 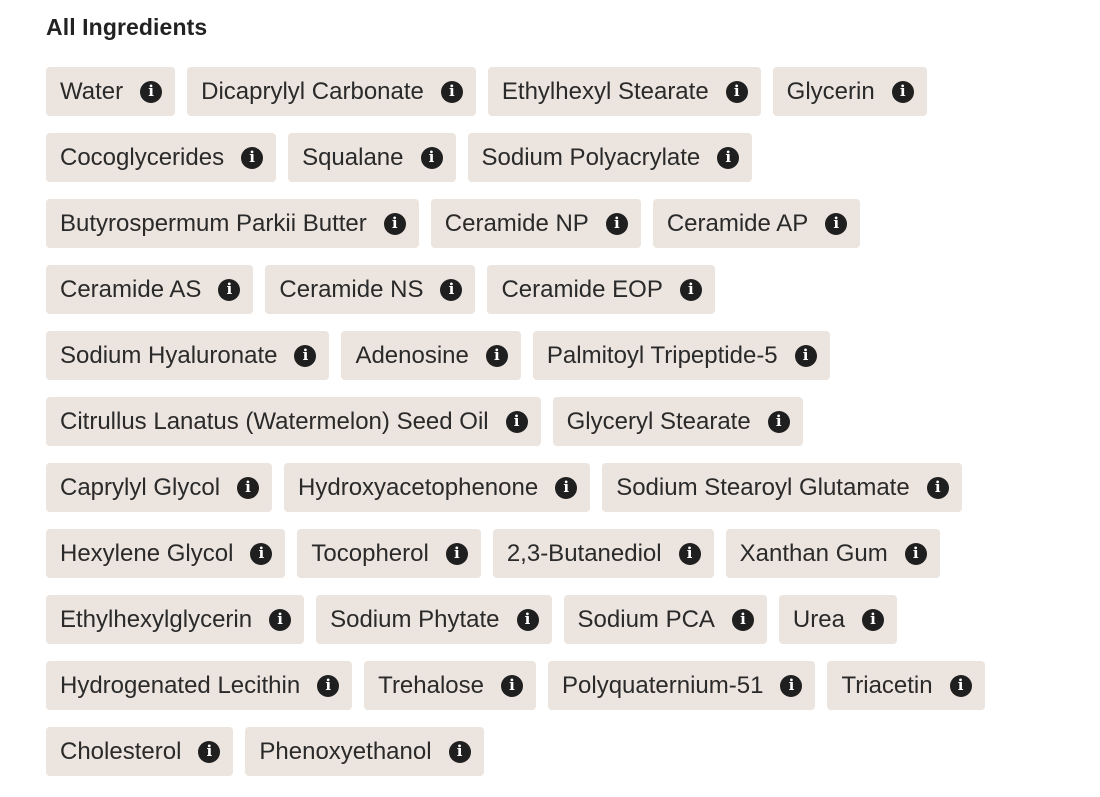 What do you see at coordinates (389, 553) in the screenshot?
I see `ingredient-chip: Tocopherol i` at bounding box center [389, 553].